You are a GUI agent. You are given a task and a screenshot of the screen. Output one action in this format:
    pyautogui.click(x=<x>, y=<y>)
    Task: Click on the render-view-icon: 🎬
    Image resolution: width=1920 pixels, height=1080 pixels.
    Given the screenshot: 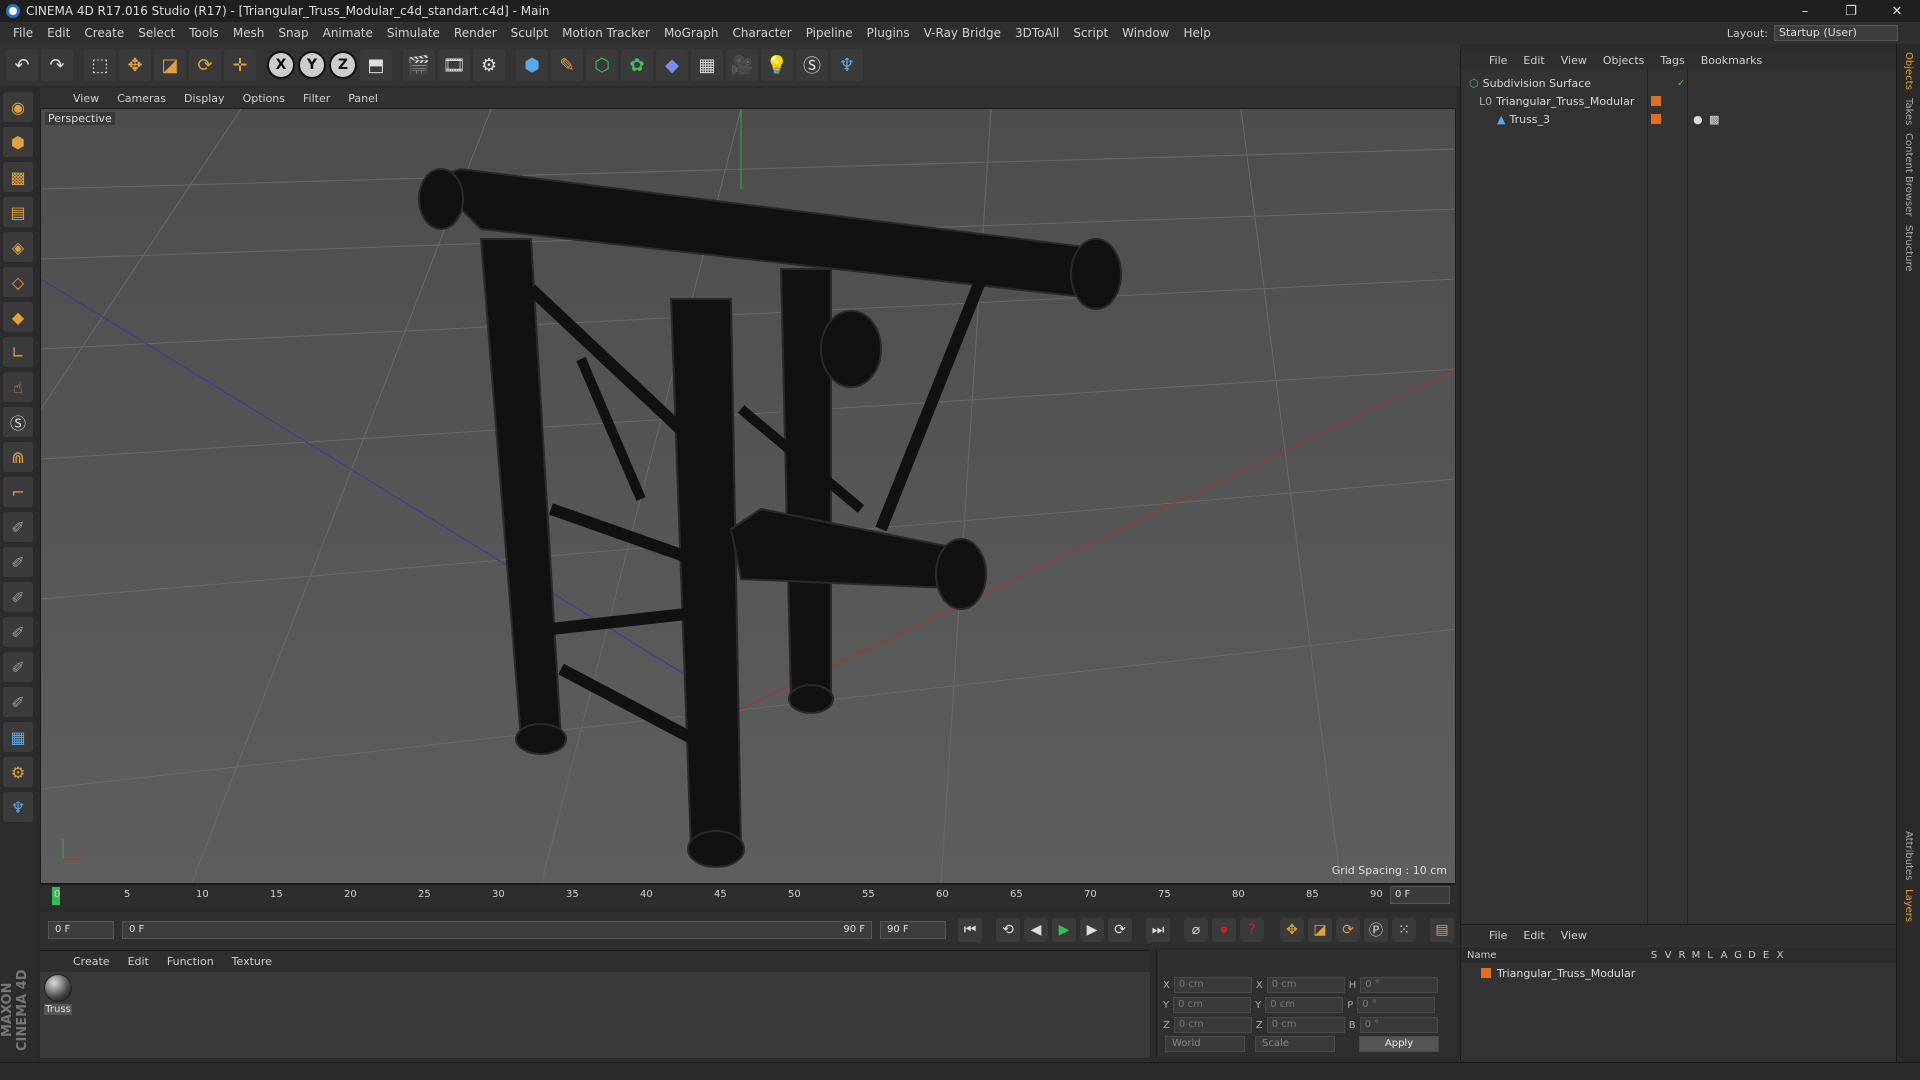 What is the action you would take?
    pyautogui.click(x=419, y=65)
    